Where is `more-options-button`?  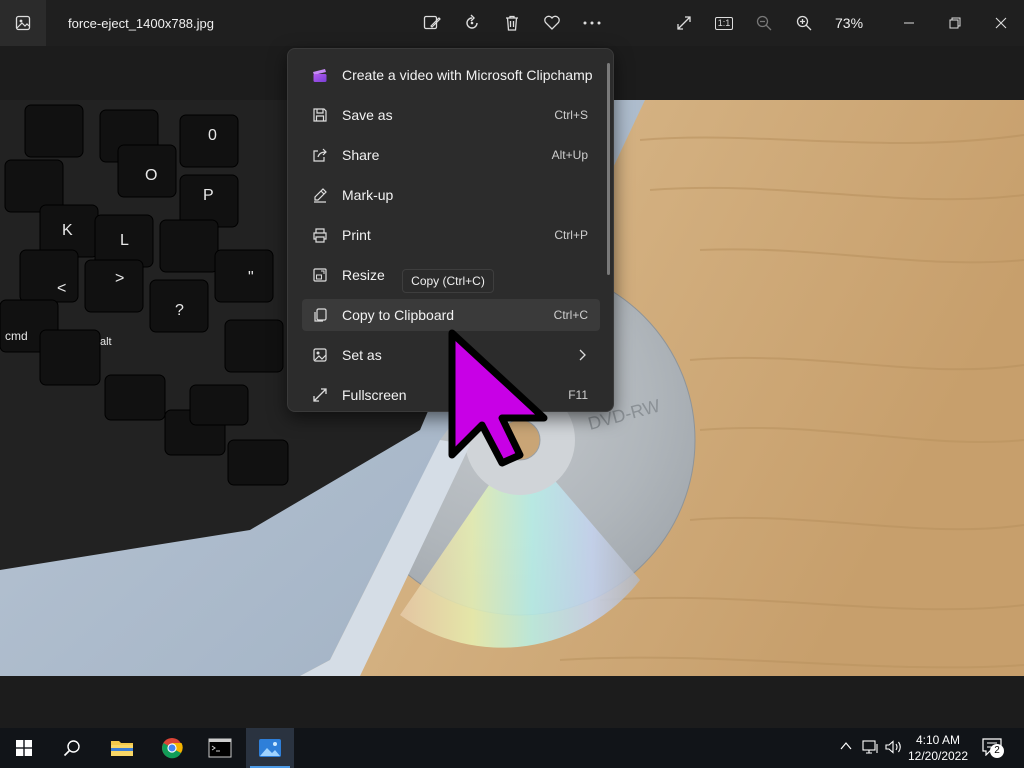 more-options-button is located at coordinates (592, 23).